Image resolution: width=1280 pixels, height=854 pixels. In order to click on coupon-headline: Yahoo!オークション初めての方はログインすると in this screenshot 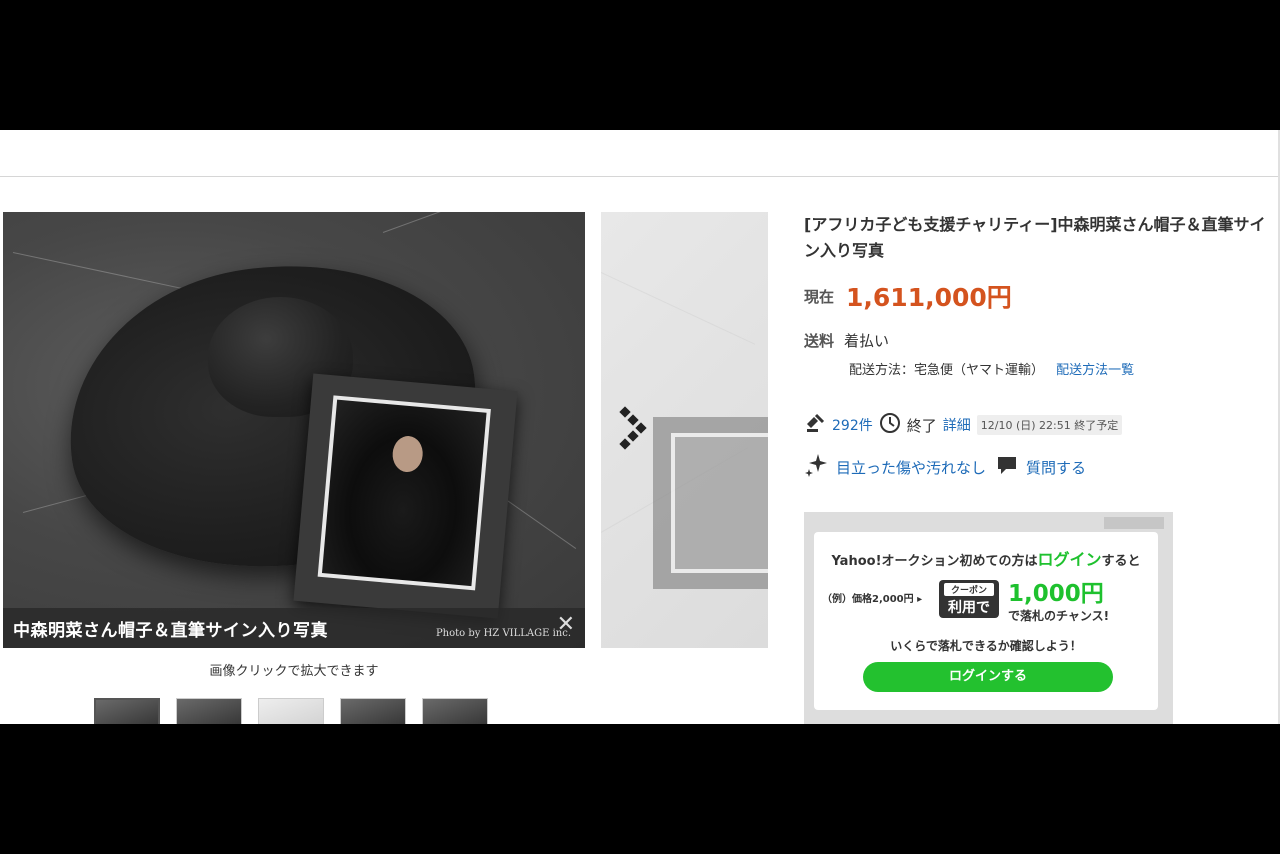, I will do `click(986, 558)`.